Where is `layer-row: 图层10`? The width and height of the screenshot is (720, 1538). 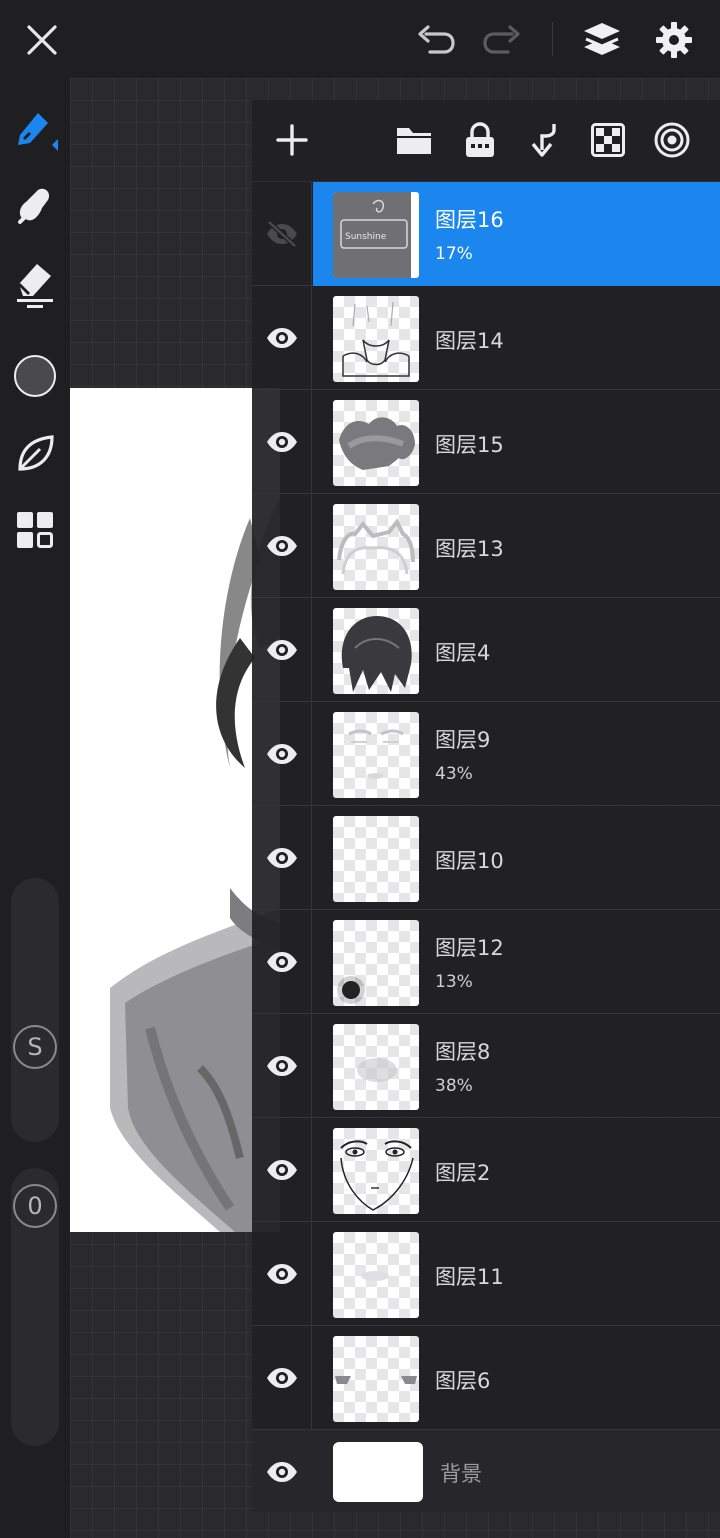
layer-row: 图层10 is located at coordinates (486, 858).